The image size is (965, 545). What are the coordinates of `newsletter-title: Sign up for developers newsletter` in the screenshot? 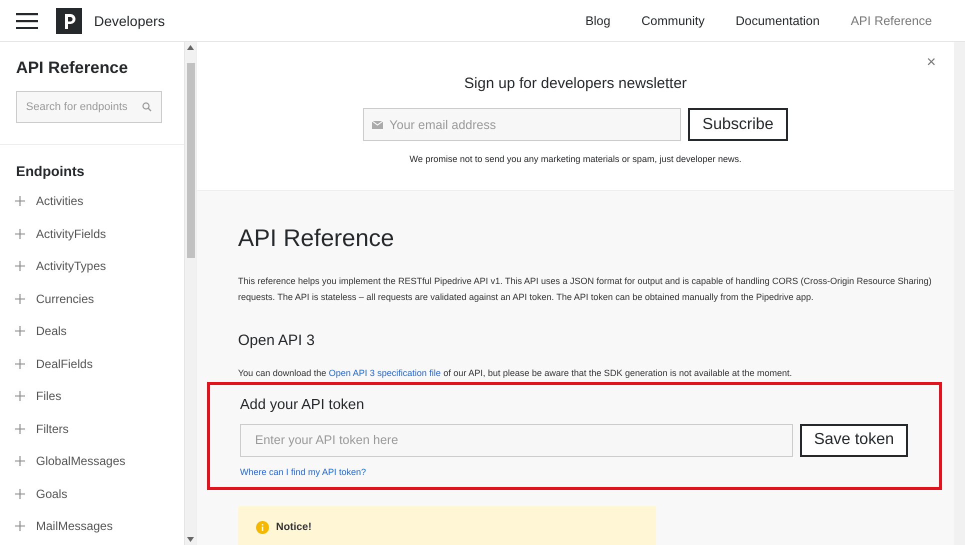 It's located at (575, 83).